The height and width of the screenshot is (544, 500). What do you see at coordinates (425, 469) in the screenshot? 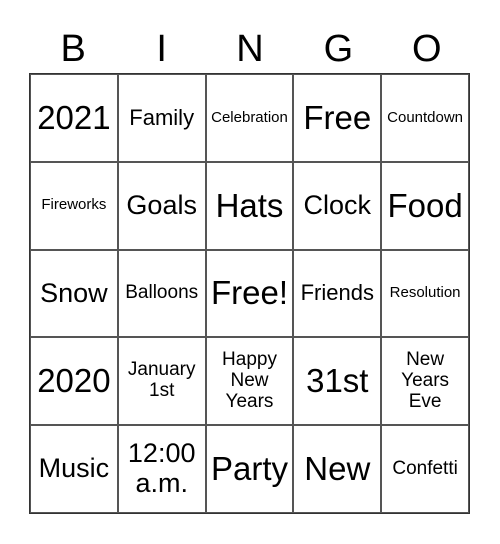
I see `bingo-cell: Confetti` at bounding box center [425, 469].